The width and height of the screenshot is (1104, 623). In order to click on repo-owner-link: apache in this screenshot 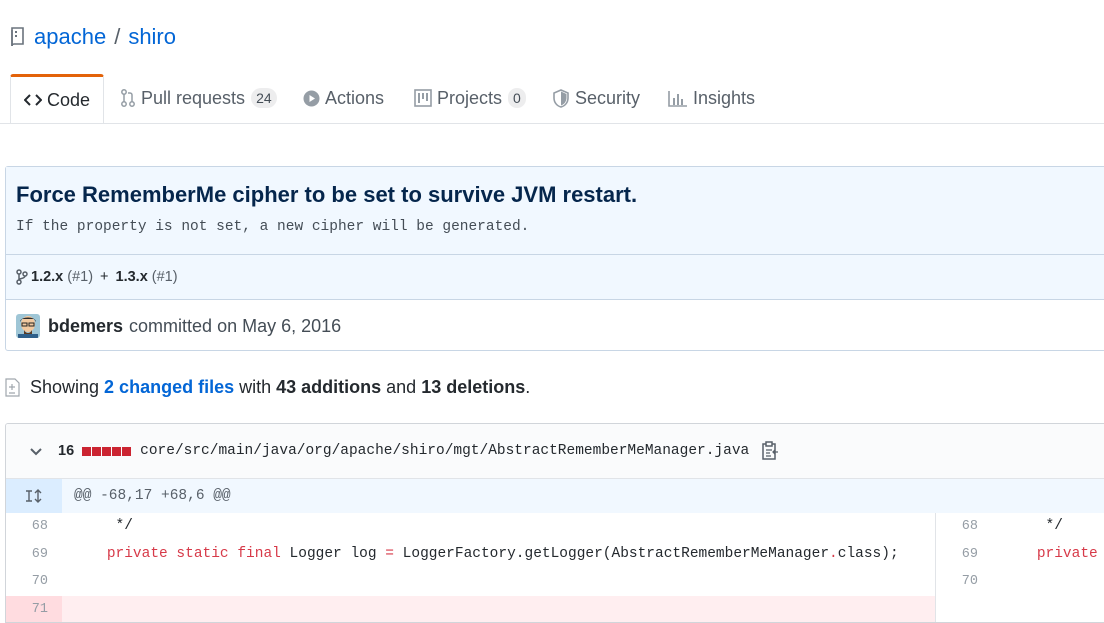, I will do `click(70, 37)`.